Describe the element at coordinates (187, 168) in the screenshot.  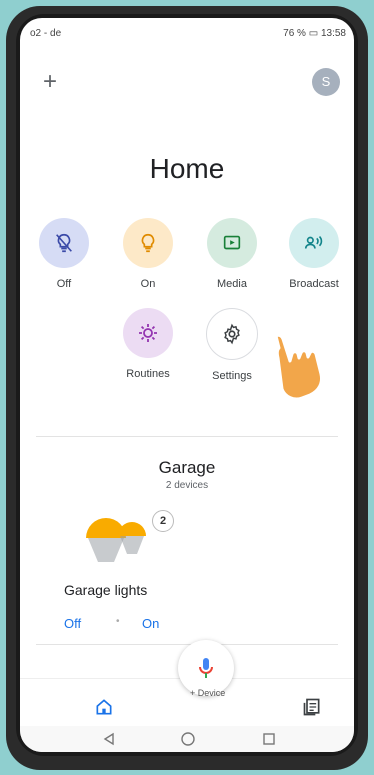
I see `page-title: Home` at that location.